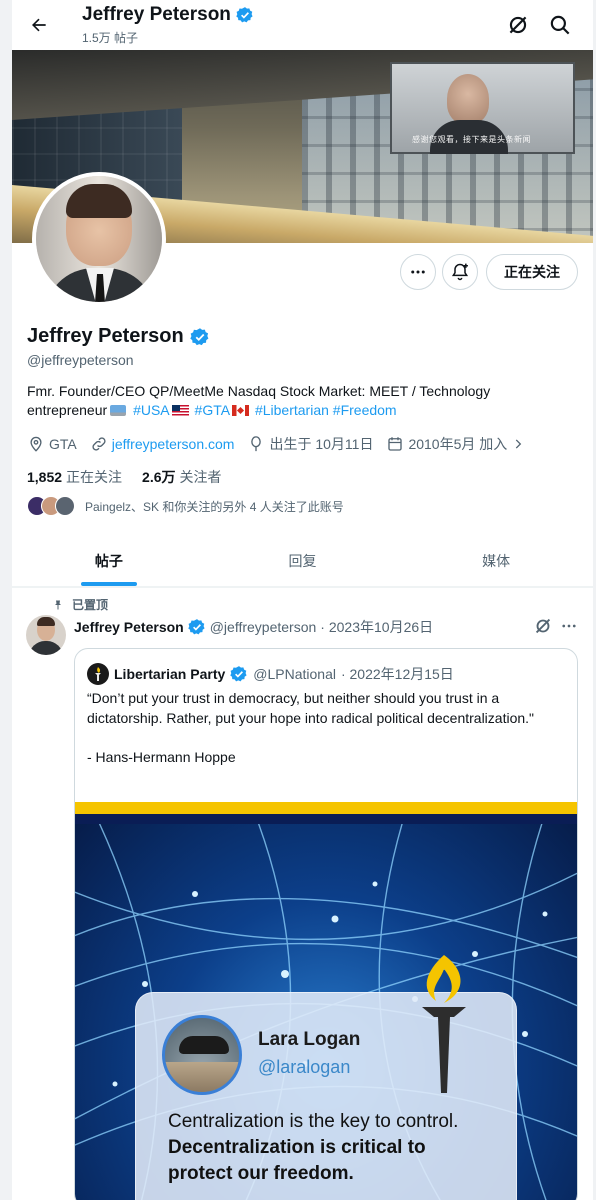 This screenshot has height=1200, width=596. I want to click on profile-handle: @jeffreypeterson, so click(80, 360).